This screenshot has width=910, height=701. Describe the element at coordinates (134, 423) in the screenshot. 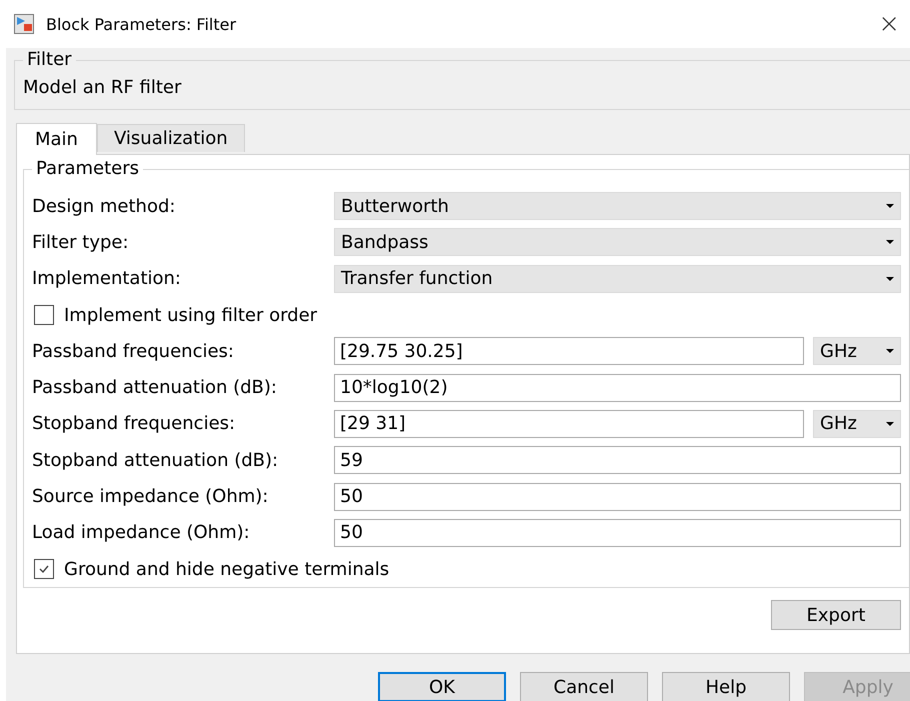

I see `field-label: Stopband frequencies:` at that location.